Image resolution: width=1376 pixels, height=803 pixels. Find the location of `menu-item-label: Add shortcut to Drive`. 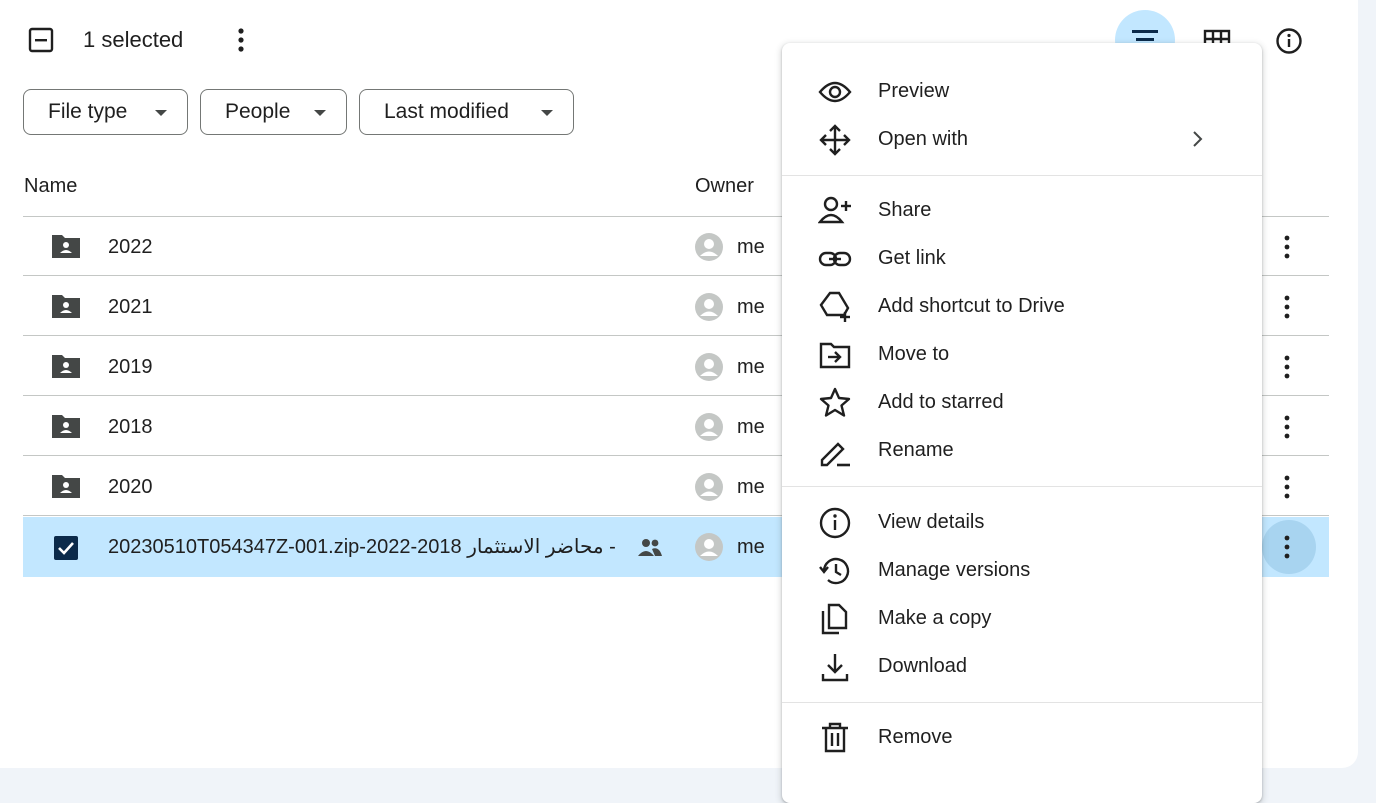

menu-item-label: Add shortcut to Drive is located at coordinates (971, 306).